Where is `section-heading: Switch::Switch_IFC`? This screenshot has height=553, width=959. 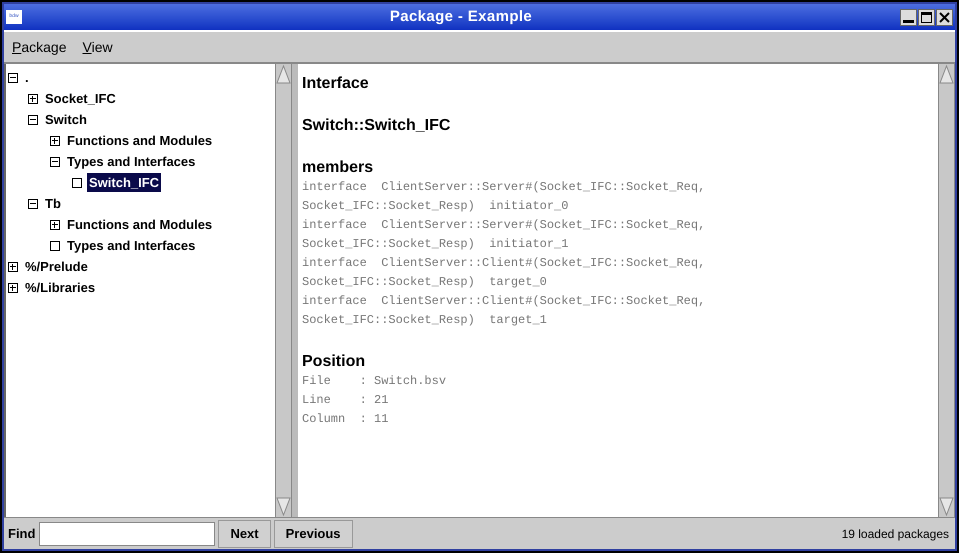
section-heading: Switch::Switch_IFC is located at coordinates (377, 126).